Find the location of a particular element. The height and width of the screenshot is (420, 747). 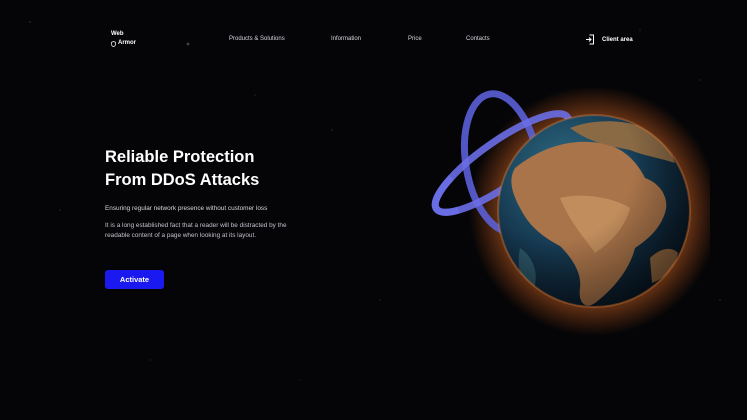

brand-logo: Web Armor is located at coordinates (123, 39).